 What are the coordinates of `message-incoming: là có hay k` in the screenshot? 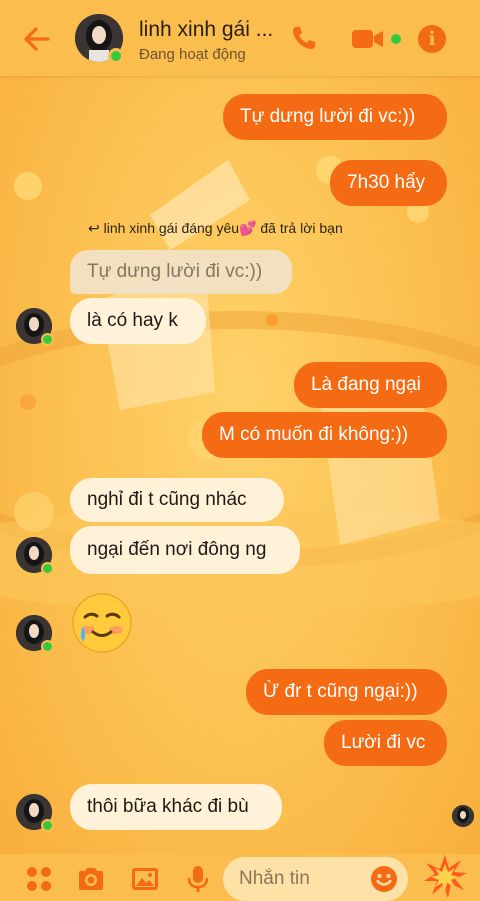 It's located at (138, 321).